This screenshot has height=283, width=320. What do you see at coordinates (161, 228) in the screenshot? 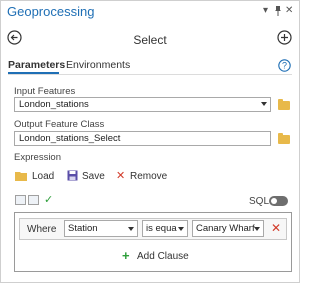
I see `clause-operator-value: is equa` at bounding box center [161, 228].